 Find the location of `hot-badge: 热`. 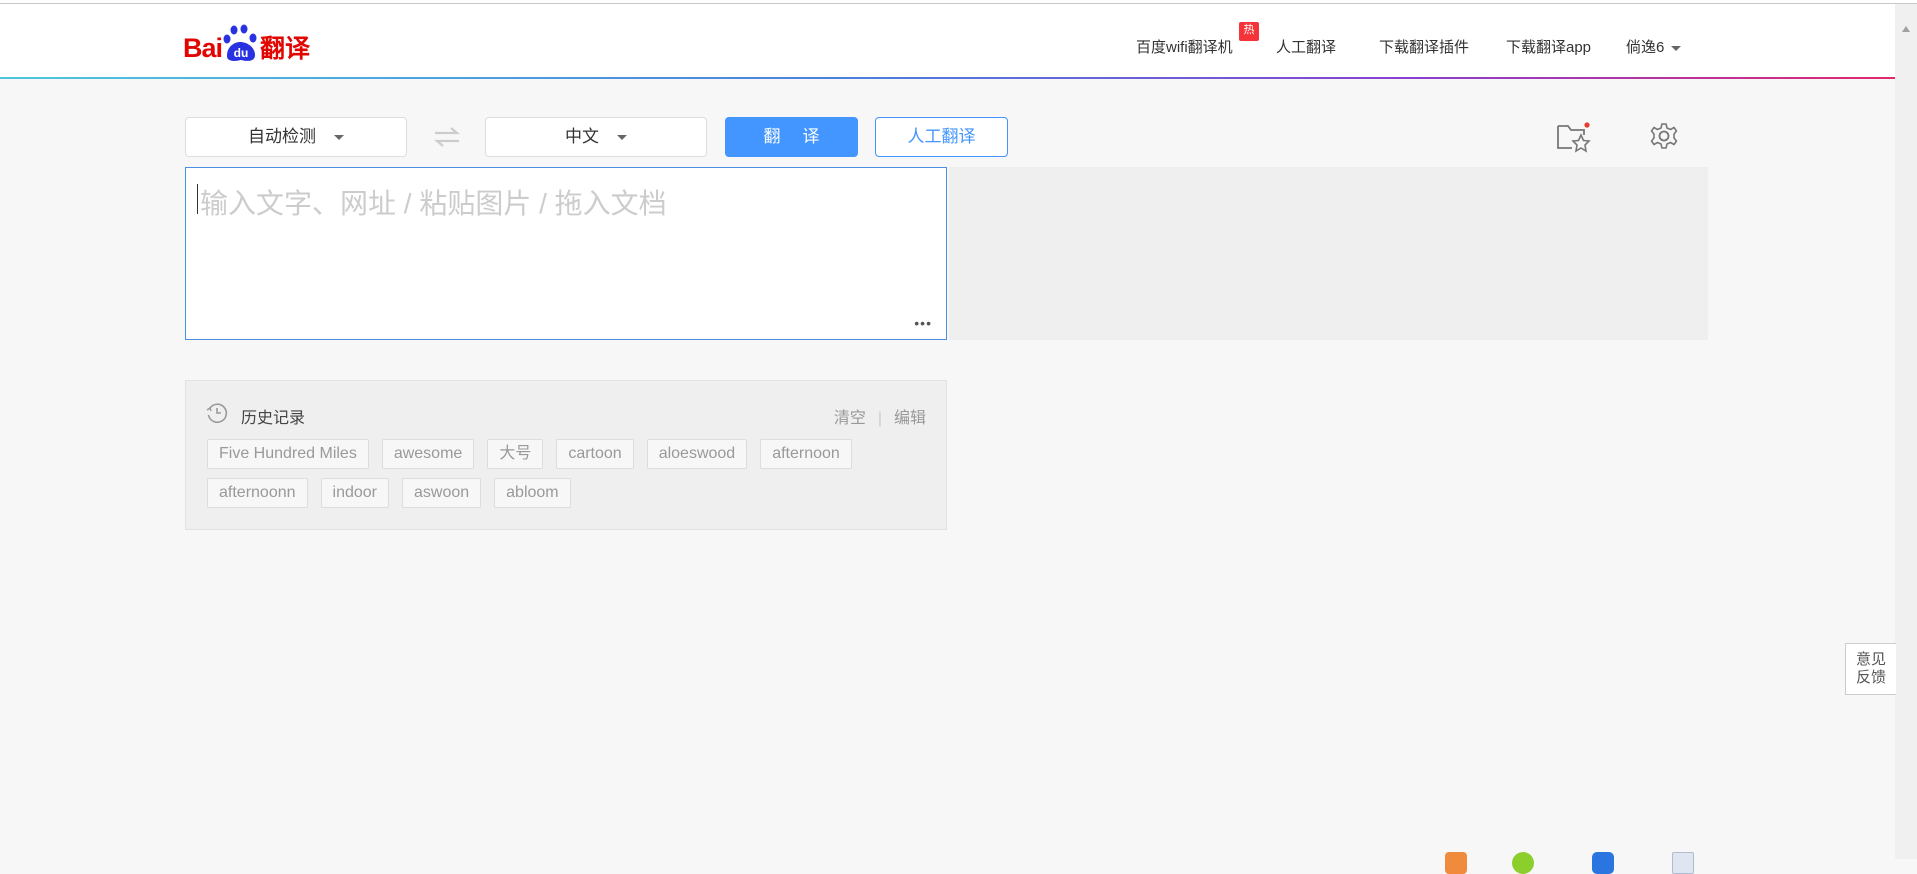

hot-badge: 热 is located at coordinates (1249, 31).